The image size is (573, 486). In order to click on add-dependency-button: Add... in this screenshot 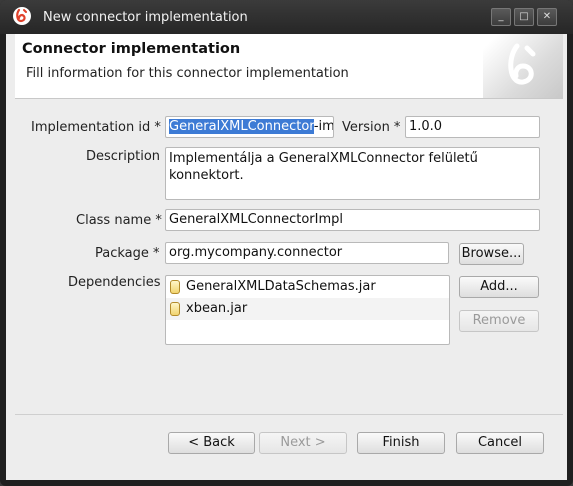, I will do `click(499, 287)`.